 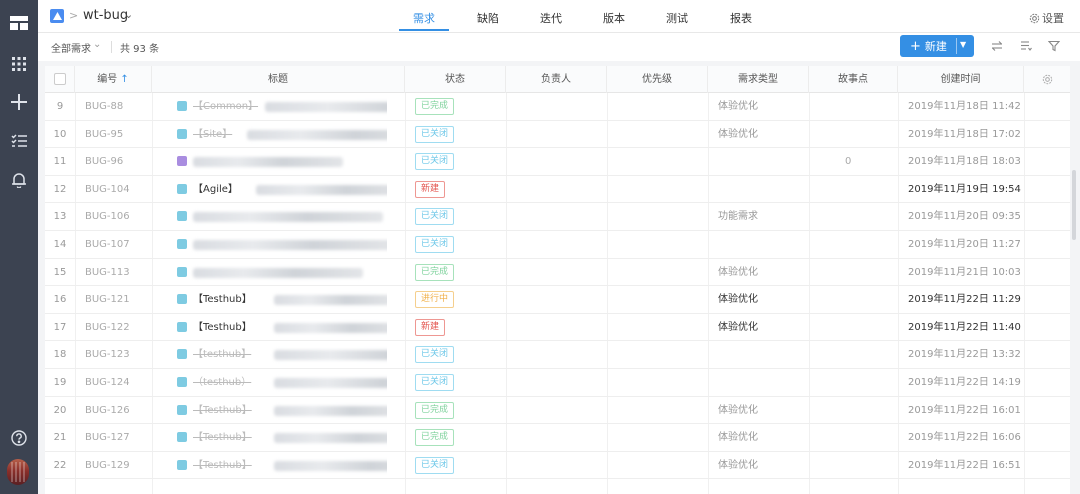 What do you see at coordinates (1074, 205) in the screenshot?
I see `scrollbar` at bounding box center [1074, 205].